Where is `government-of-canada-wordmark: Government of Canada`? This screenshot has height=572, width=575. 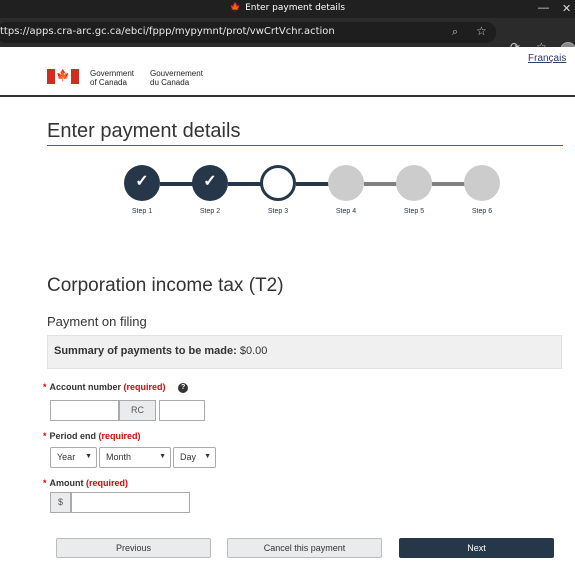
government-of-canada-wordmark: Government of Canada is located at coordinates (112, 78).